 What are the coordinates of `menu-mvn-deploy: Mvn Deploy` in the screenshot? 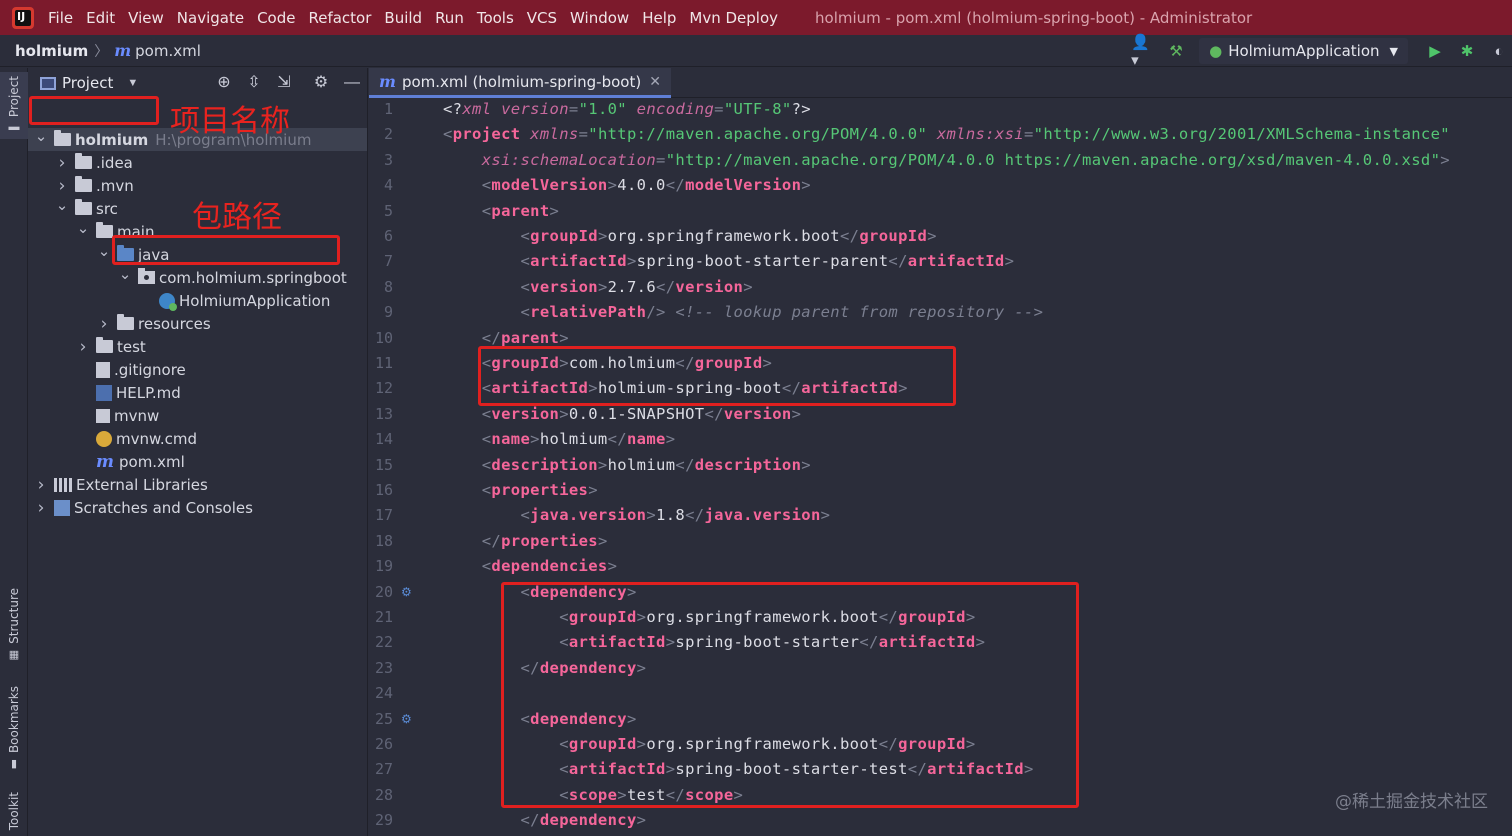 It's located at (733, 18).